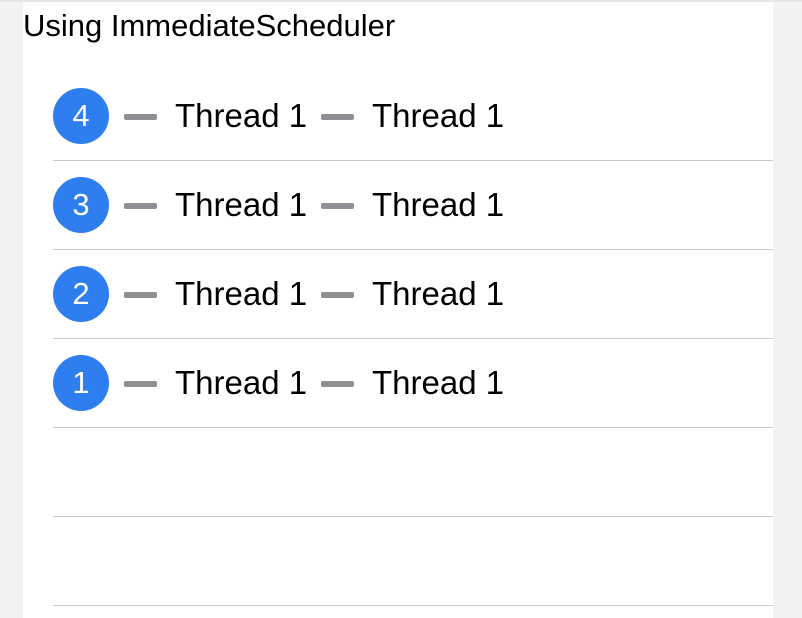 Image resolution: width=802 pixels, height=618 pixels. I want to click on list-item: 1 Thread 1 Thread 1, so click(413, 383).